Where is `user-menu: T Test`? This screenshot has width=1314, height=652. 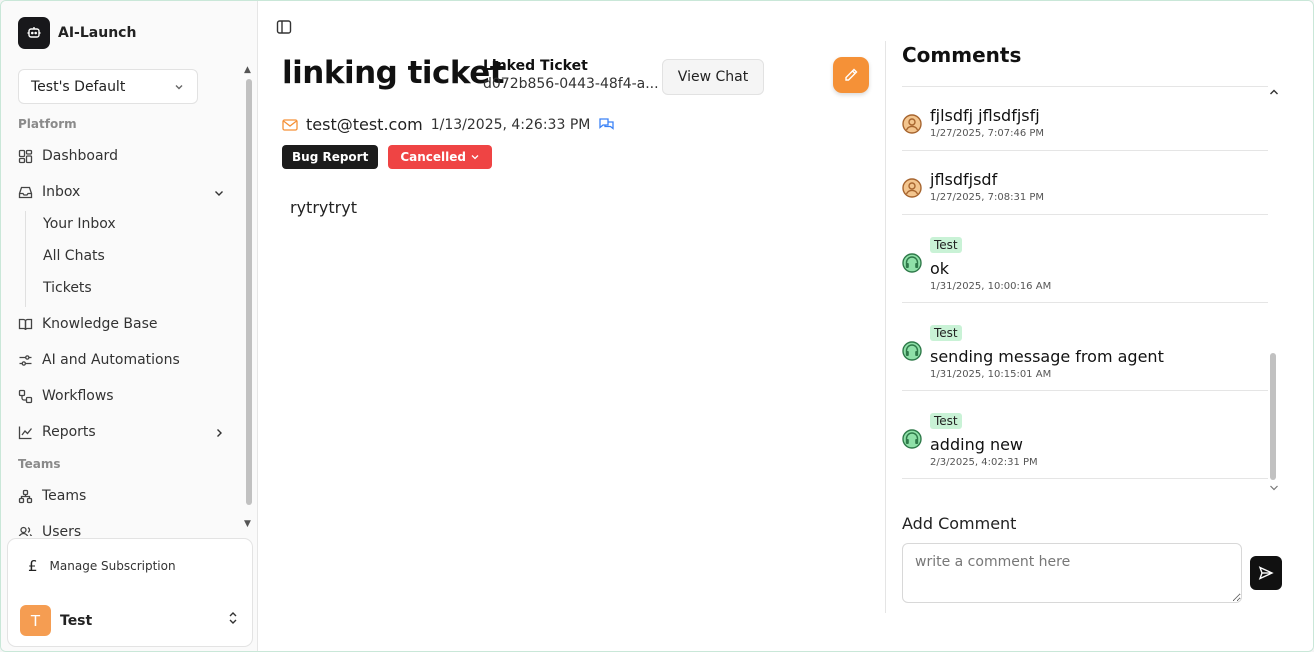
user-menu: T Test is located at coordinates (56, 620).